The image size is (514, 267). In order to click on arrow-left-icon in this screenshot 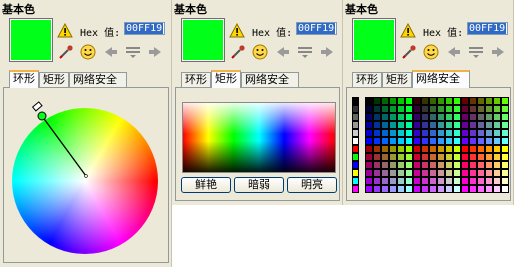, I will do `click(454, 52)`.